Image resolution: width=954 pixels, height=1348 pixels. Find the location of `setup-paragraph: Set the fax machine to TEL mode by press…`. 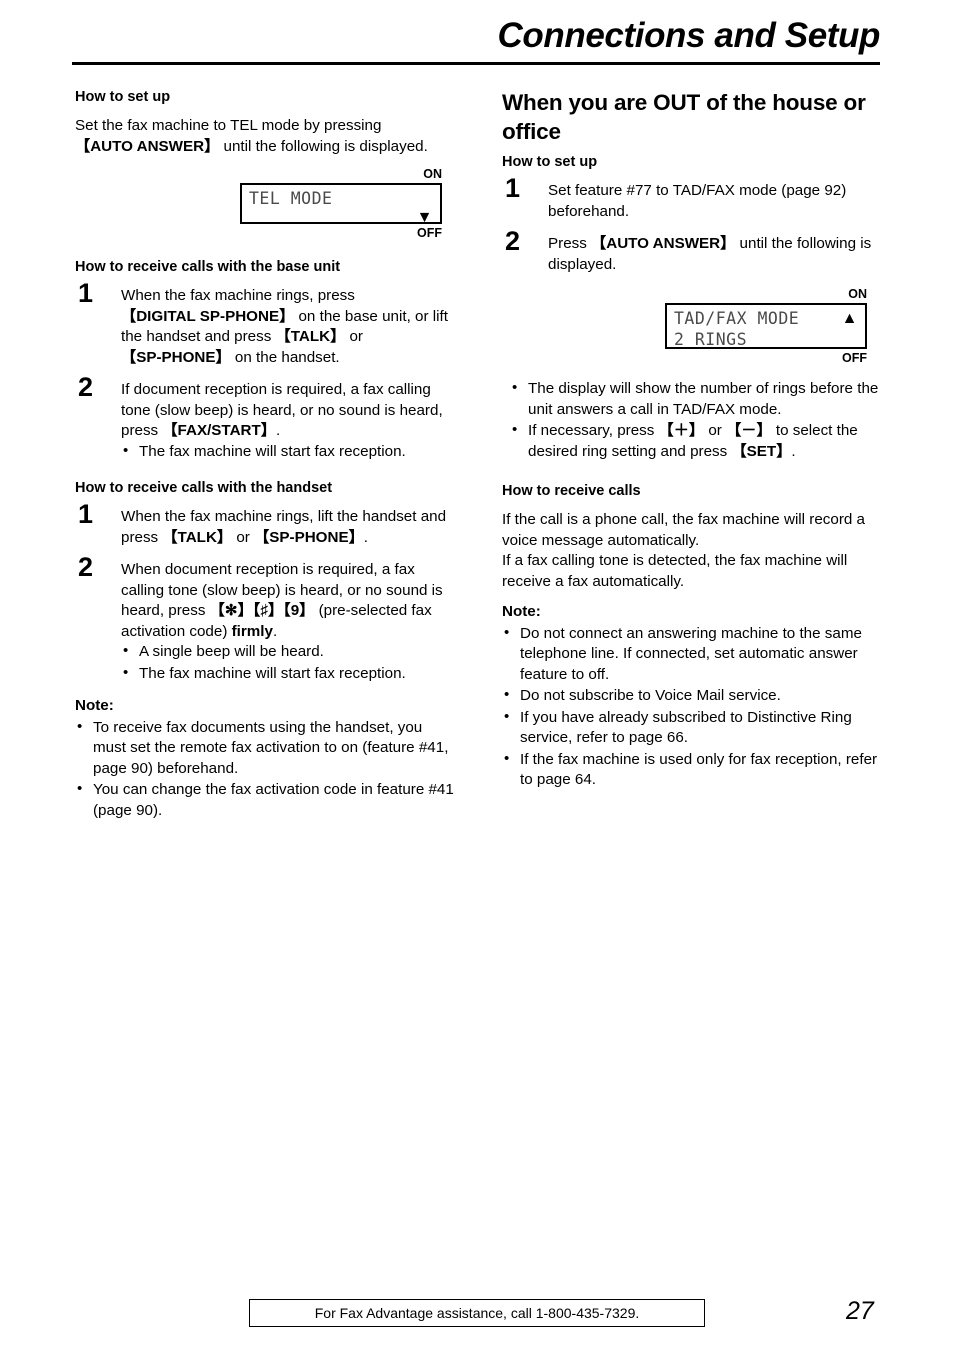

setup-paragraph: Set the fax machine to TEL mode by press… is located at coordinates (265, 136).